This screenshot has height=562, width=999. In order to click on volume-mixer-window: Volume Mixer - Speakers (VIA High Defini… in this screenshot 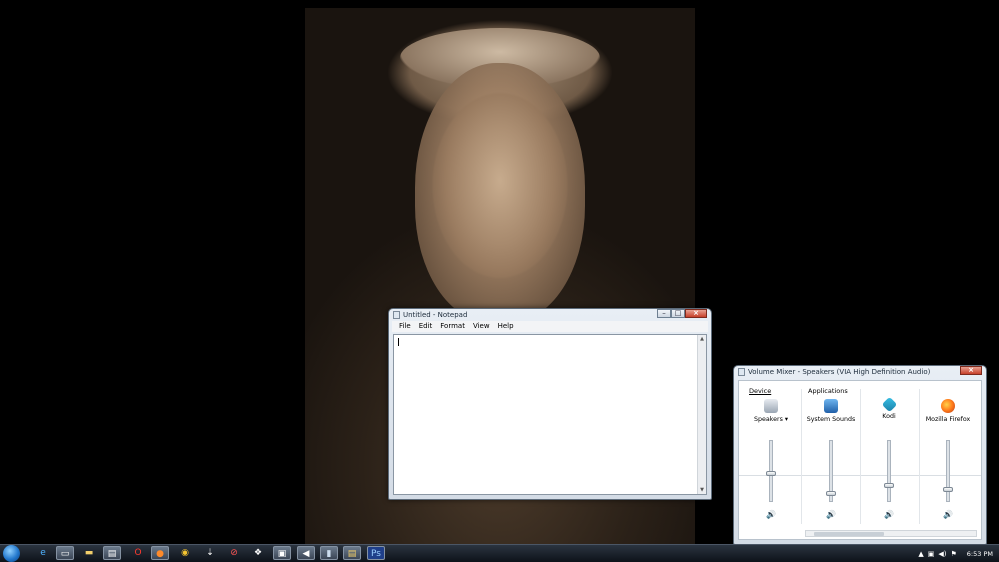, I will do `click(860, 455)`.